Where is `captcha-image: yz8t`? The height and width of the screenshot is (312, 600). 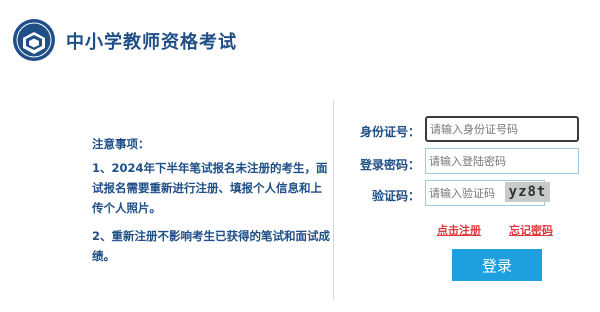 captcha-image: yz8t is located at coordinates (527, 192).